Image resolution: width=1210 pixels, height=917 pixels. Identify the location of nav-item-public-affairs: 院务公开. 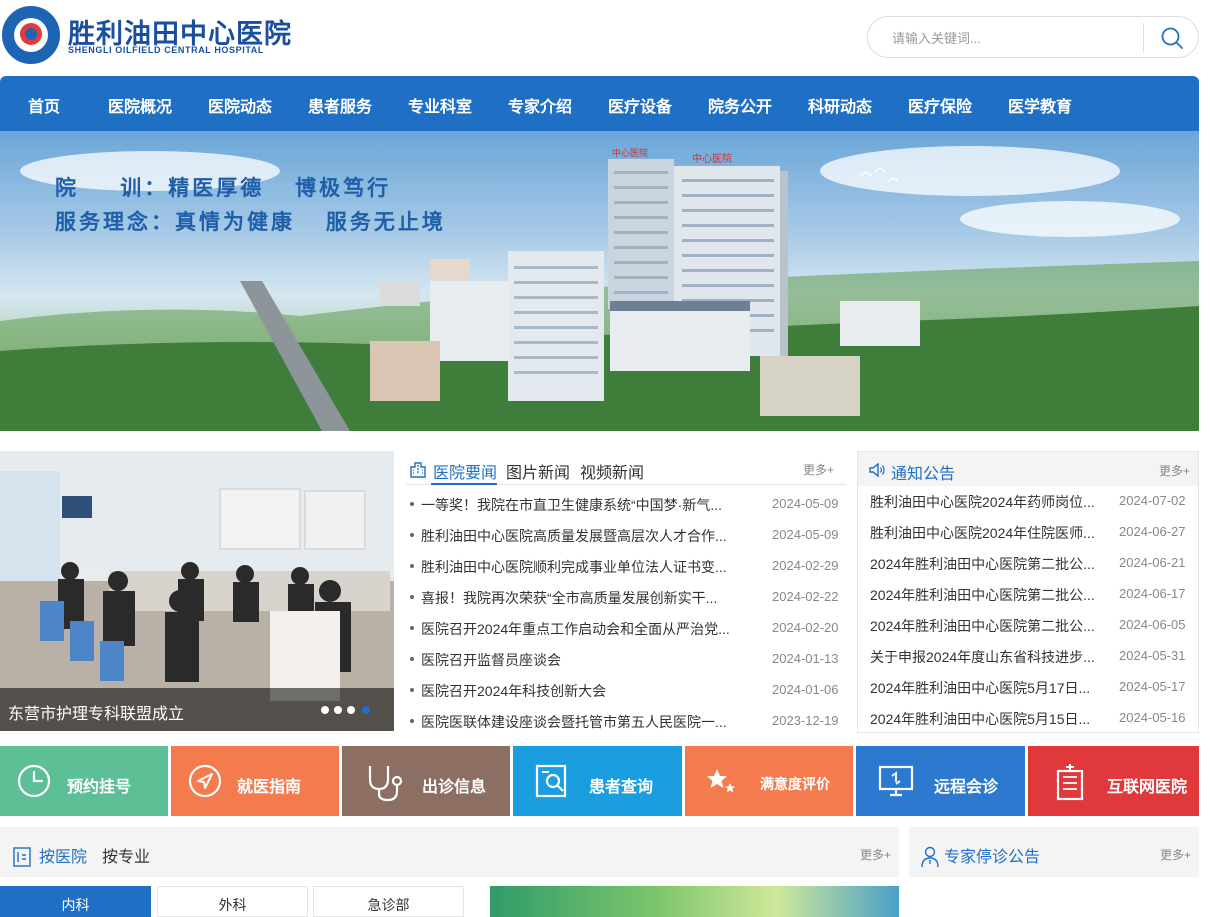
(740, 105).